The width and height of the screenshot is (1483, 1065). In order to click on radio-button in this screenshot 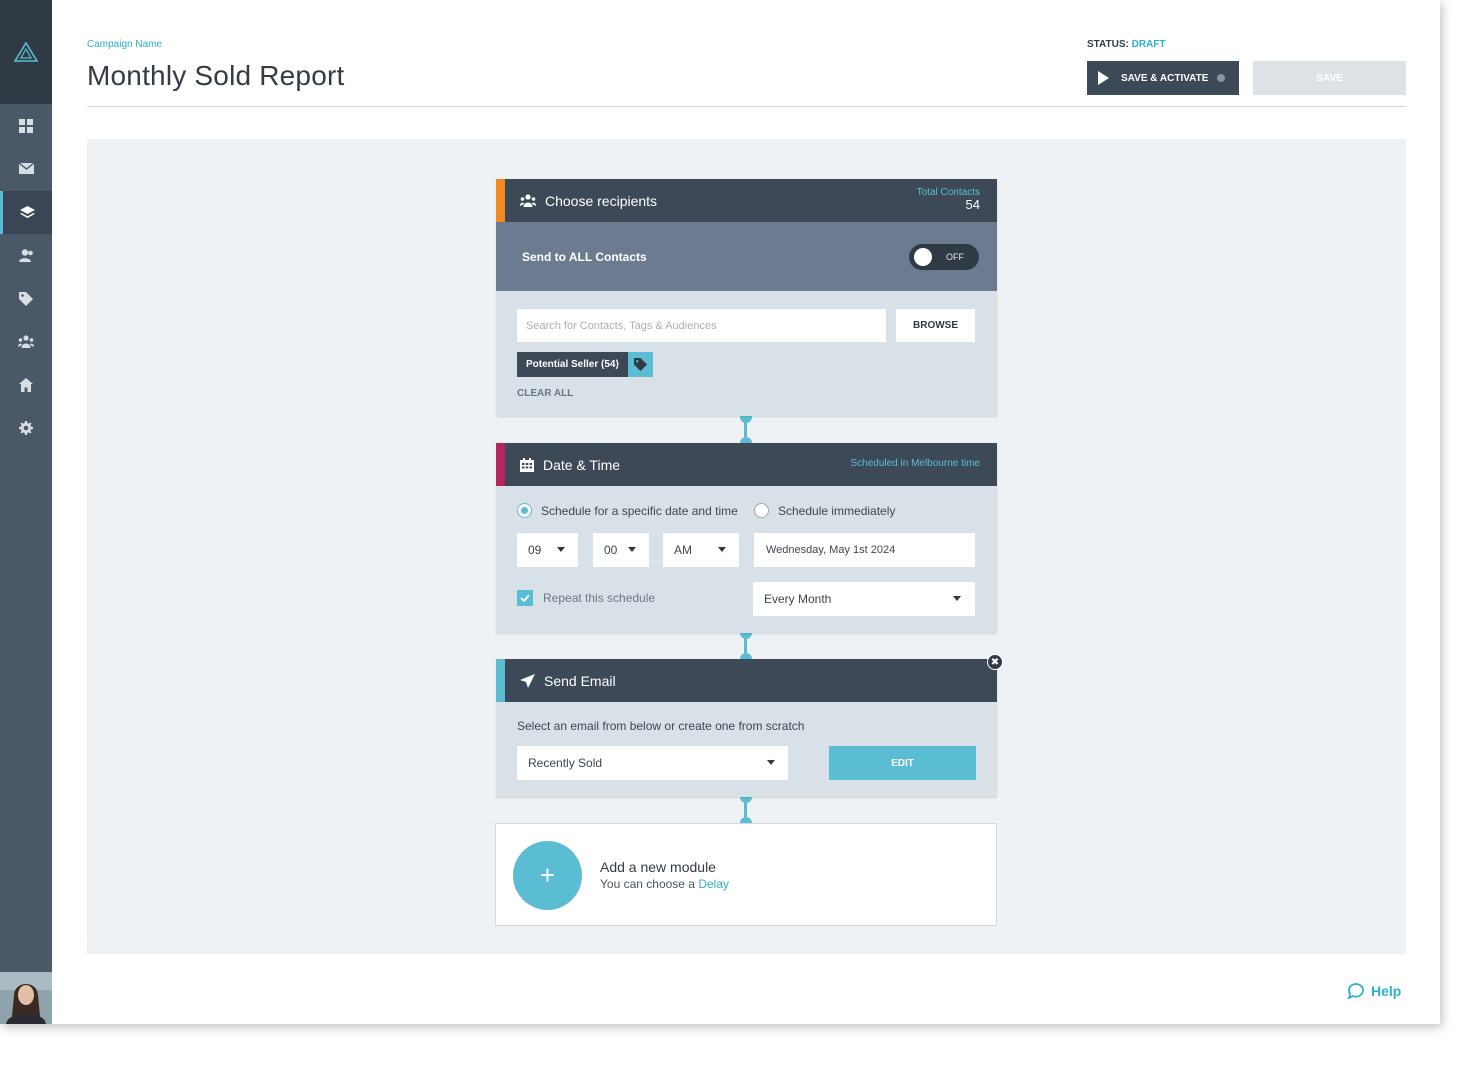, I will do `click(761, 510)`.